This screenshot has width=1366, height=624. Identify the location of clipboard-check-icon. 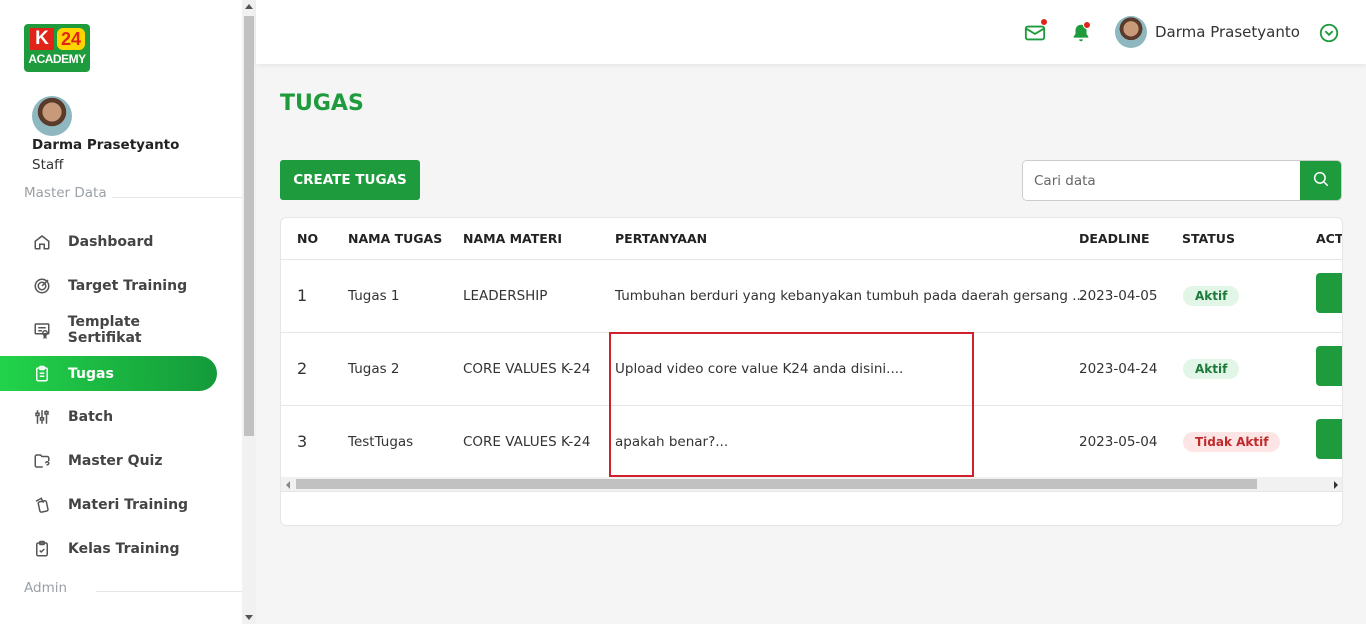
(42, 549).